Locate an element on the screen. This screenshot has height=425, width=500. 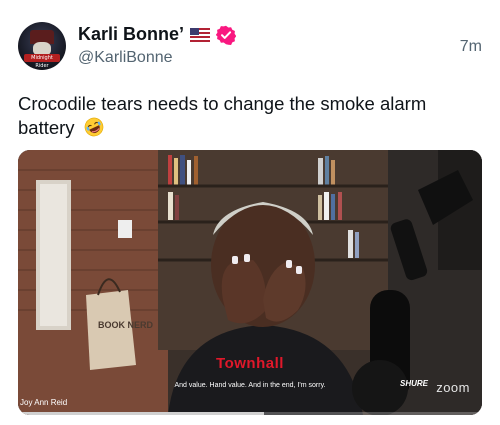
author-display-name: Karli Bonne’ is located at coordinates (131, 34).